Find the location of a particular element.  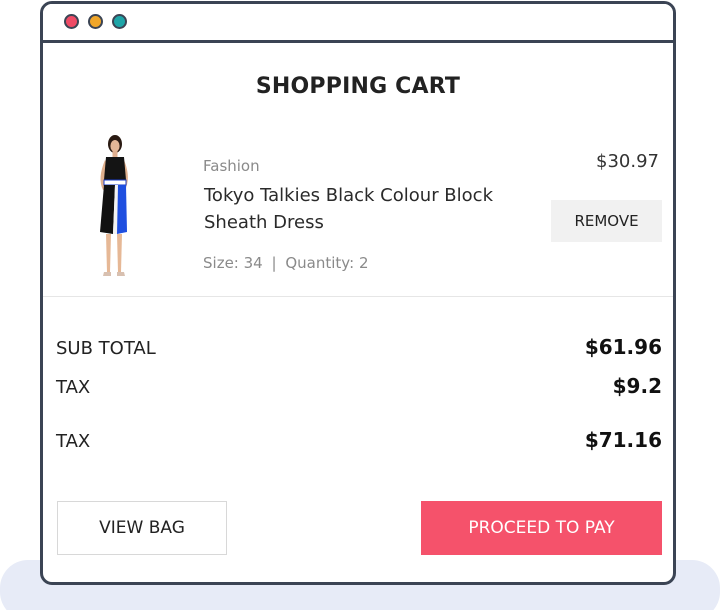

product-category: Fashion is located at coordinates (231, 166).